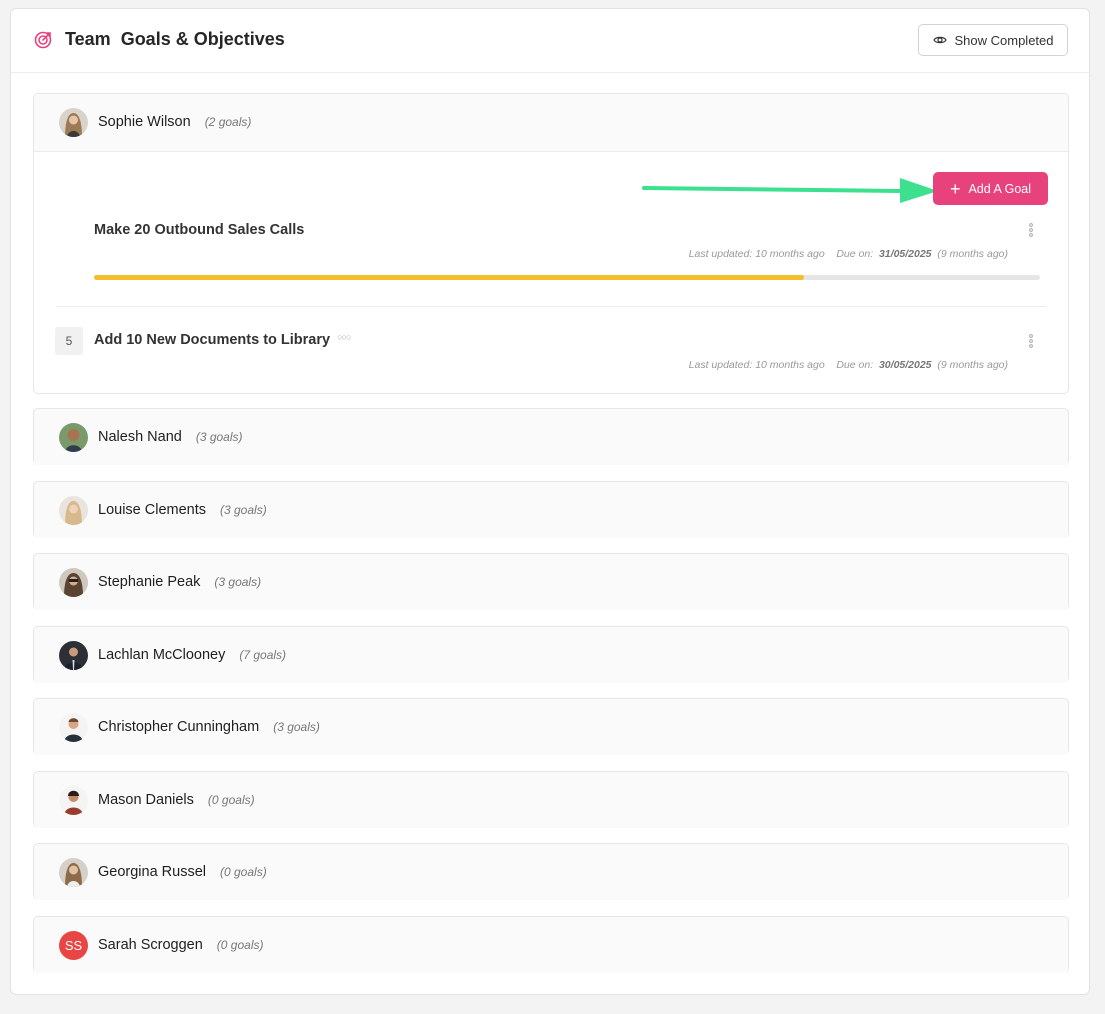 The image size is (1105, 1014). I want to click on goal-count: (7 goals), so click(263, 655).